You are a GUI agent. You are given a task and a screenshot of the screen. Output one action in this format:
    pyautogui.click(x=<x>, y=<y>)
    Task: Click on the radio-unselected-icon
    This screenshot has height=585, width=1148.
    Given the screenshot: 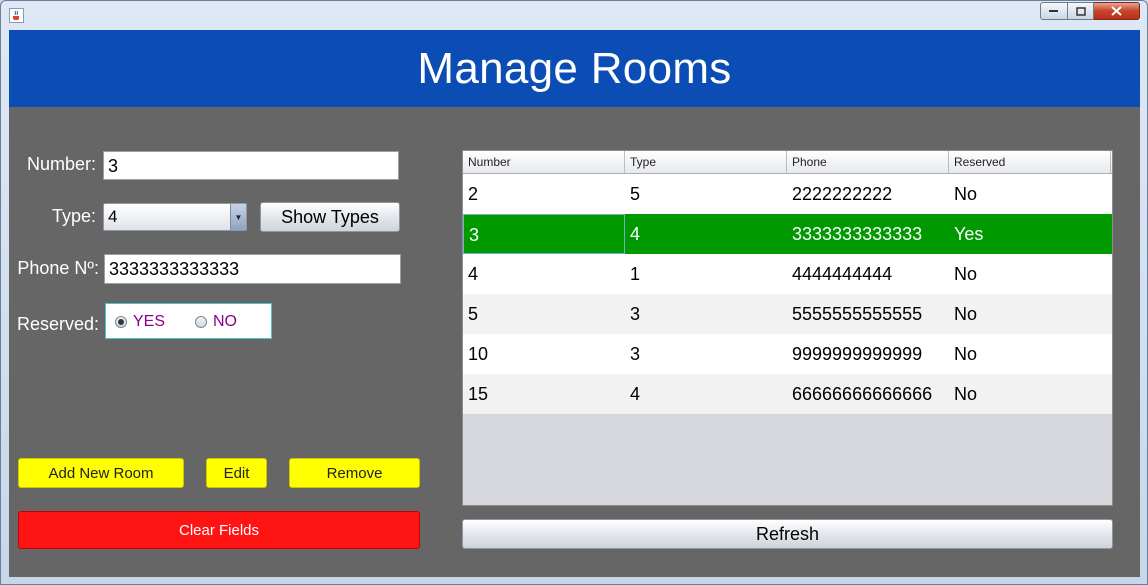 What is the action you would take?
    pyautogui.click(x=201, y=322)
    